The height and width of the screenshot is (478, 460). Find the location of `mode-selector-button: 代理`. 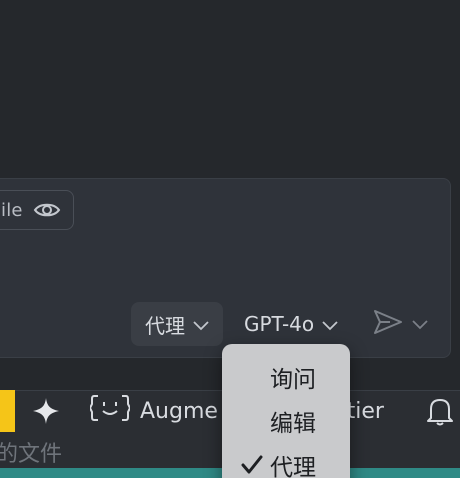

mode-selector-button: 代理 is located at coordinates (177, 324).